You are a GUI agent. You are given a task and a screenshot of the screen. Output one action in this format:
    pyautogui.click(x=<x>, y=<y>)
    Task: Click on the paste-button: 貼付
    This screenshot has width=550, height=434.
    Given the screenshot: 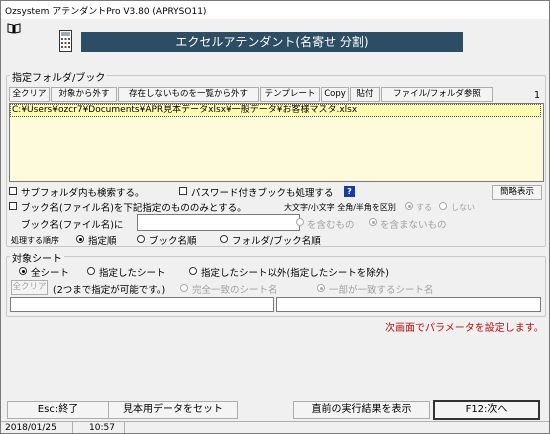 What is the action you would take?
    pyautogui.click(x=365, y=94)
    